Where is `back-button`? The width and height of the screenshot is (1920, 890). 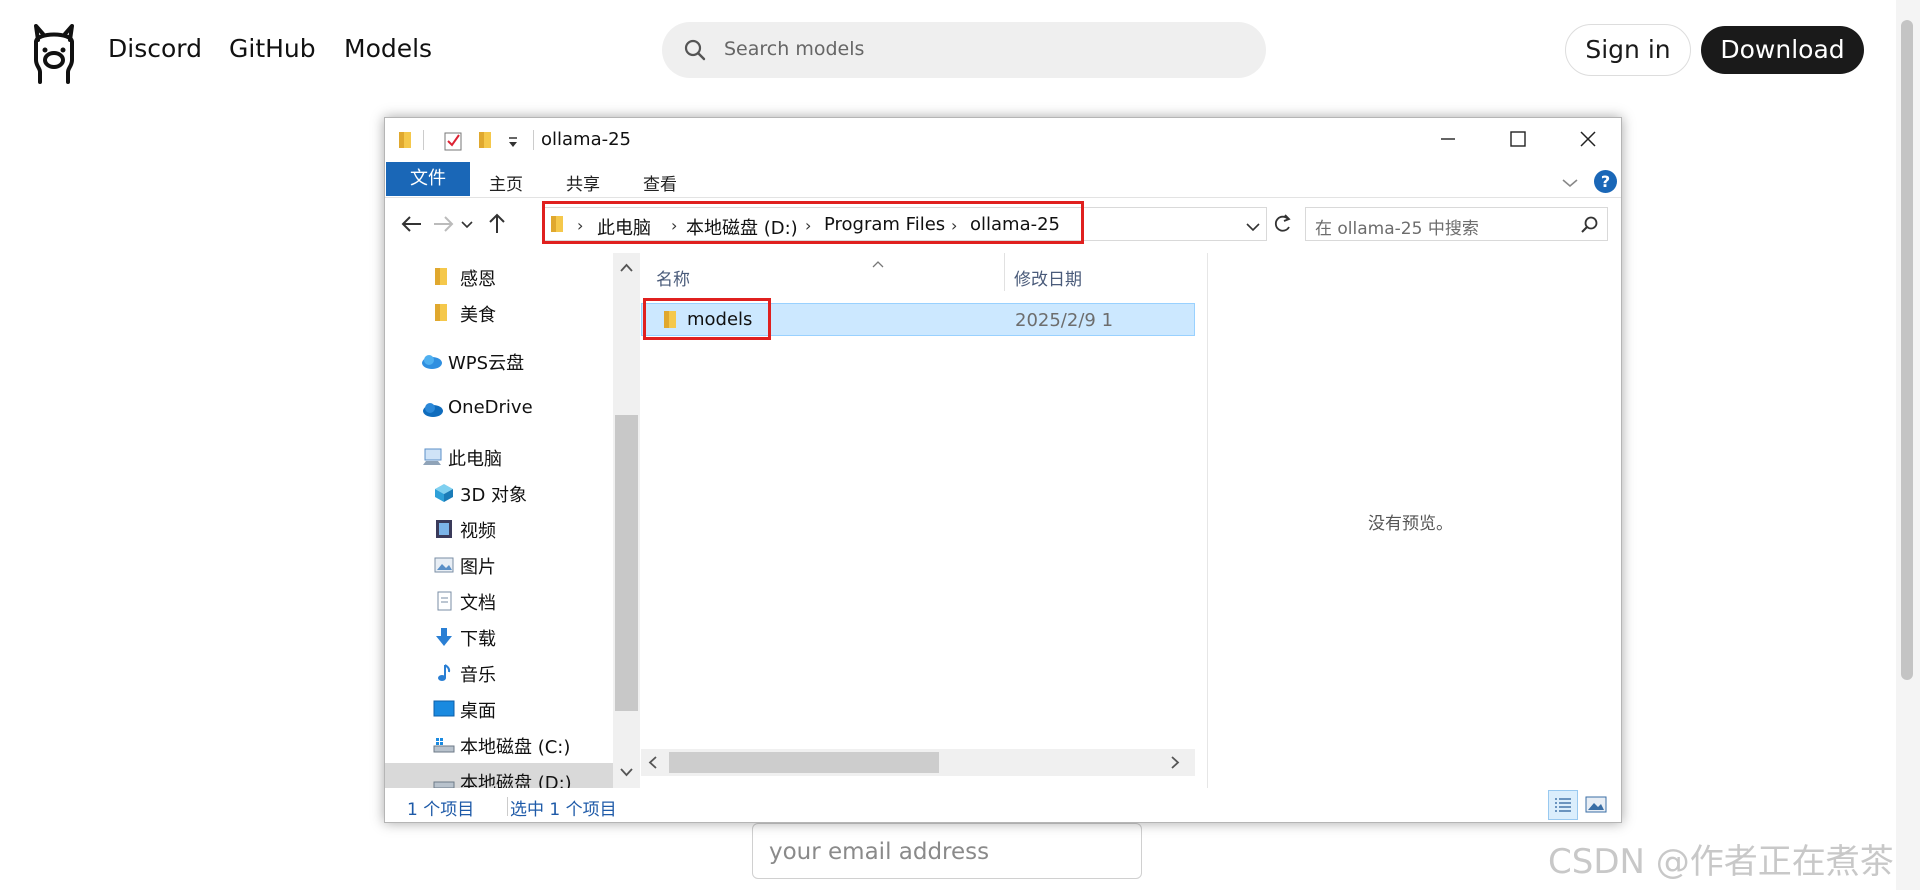
back-button is located at coordinates (412, 224).